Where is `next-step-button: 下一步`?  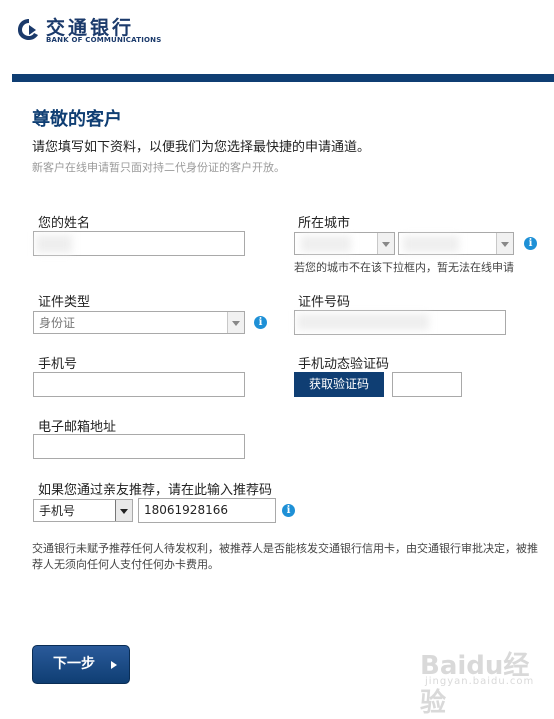 next-step-button: 下一步 is located at coordinates (81, 664).